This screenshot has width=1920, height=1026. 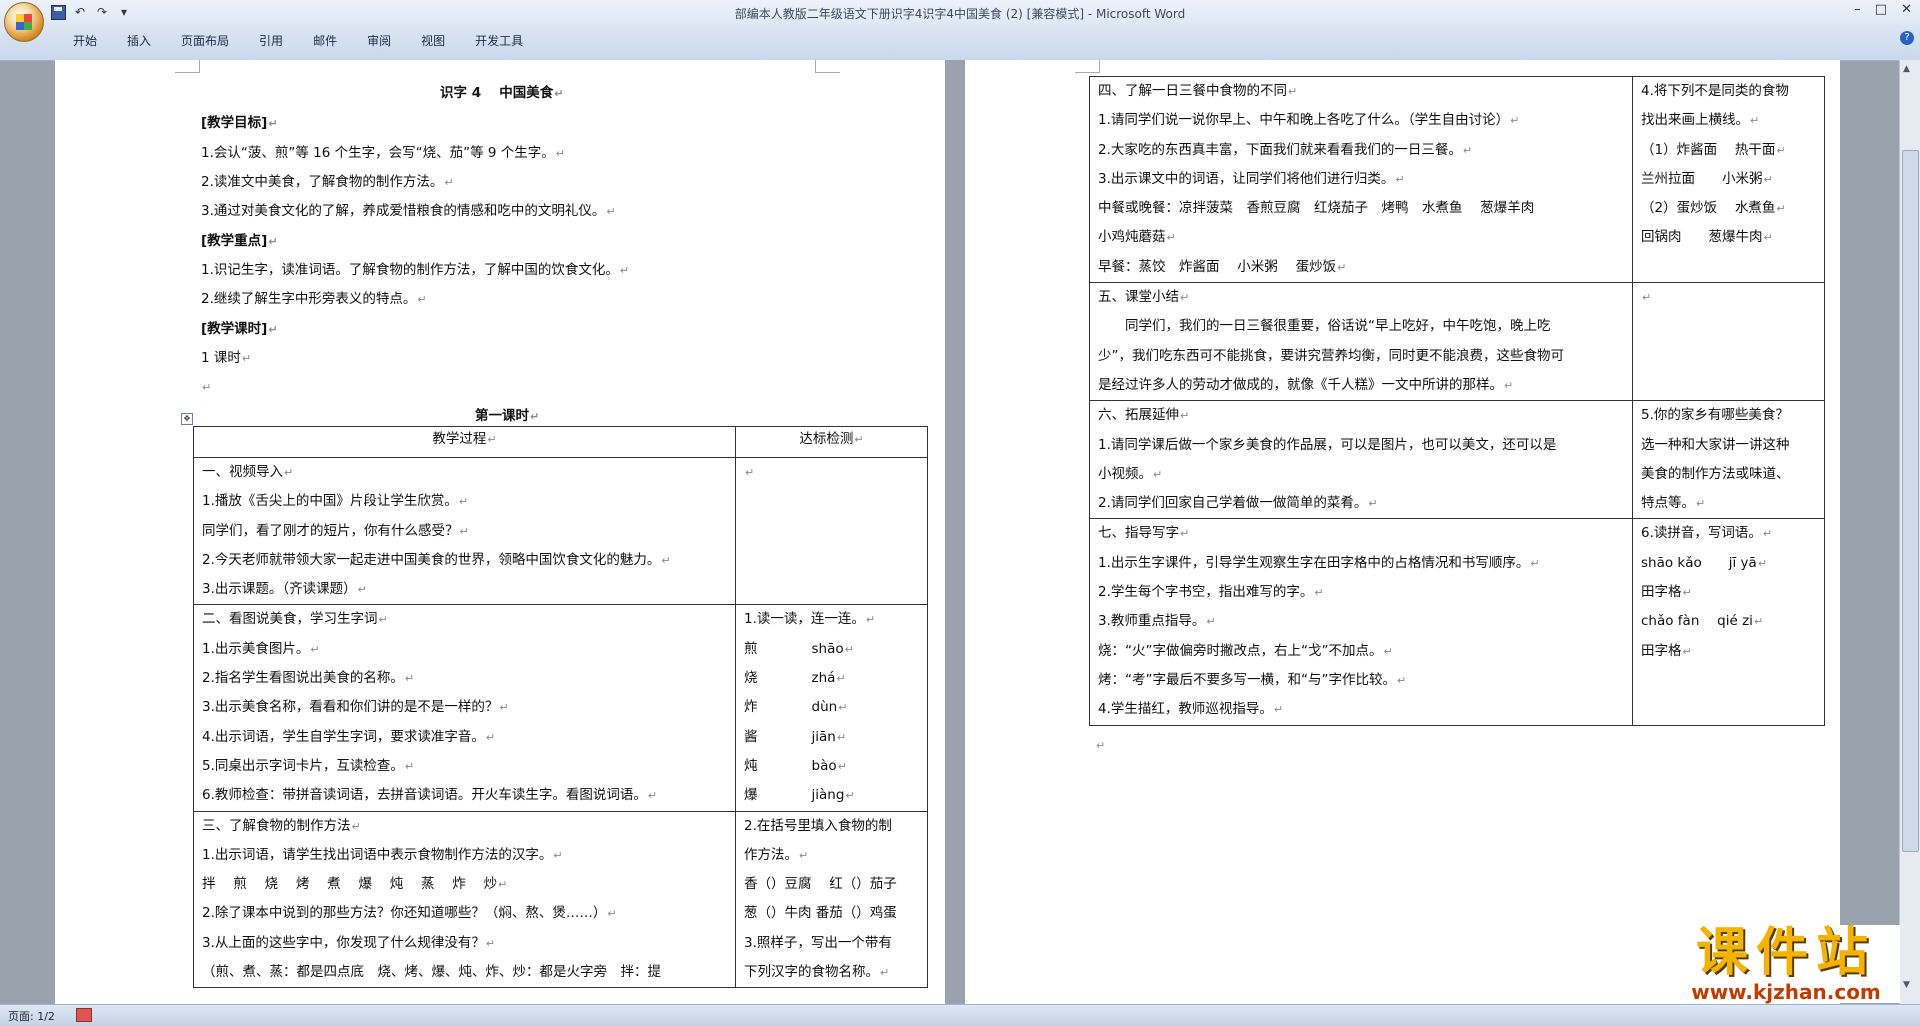 I want to click on text-line: 爆 jiàng↵, so click(x=799, y=795).